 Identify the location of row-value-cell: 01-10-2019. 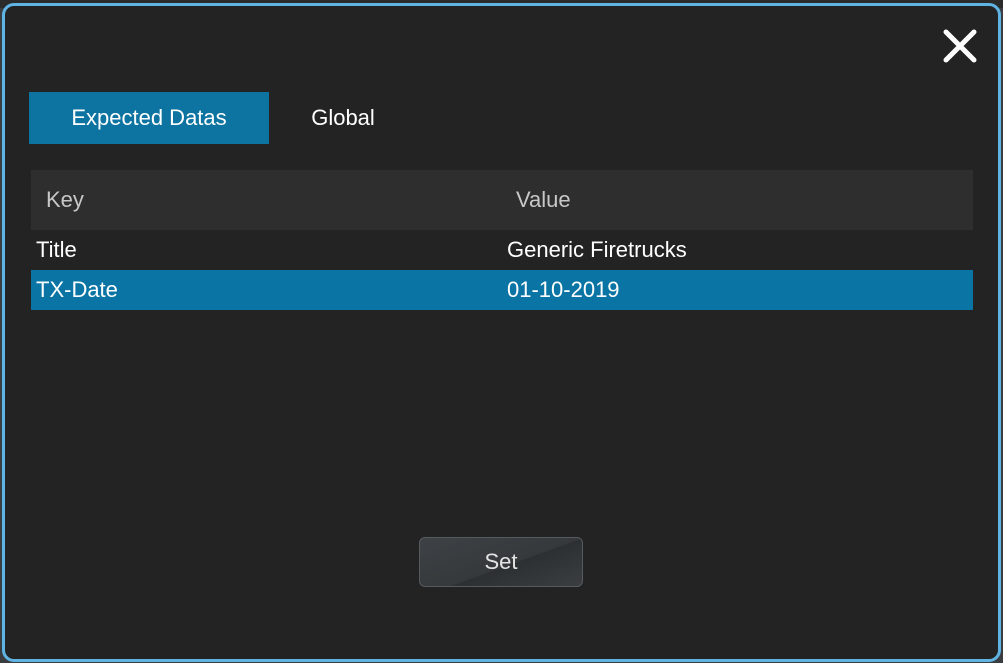
(563, 289).